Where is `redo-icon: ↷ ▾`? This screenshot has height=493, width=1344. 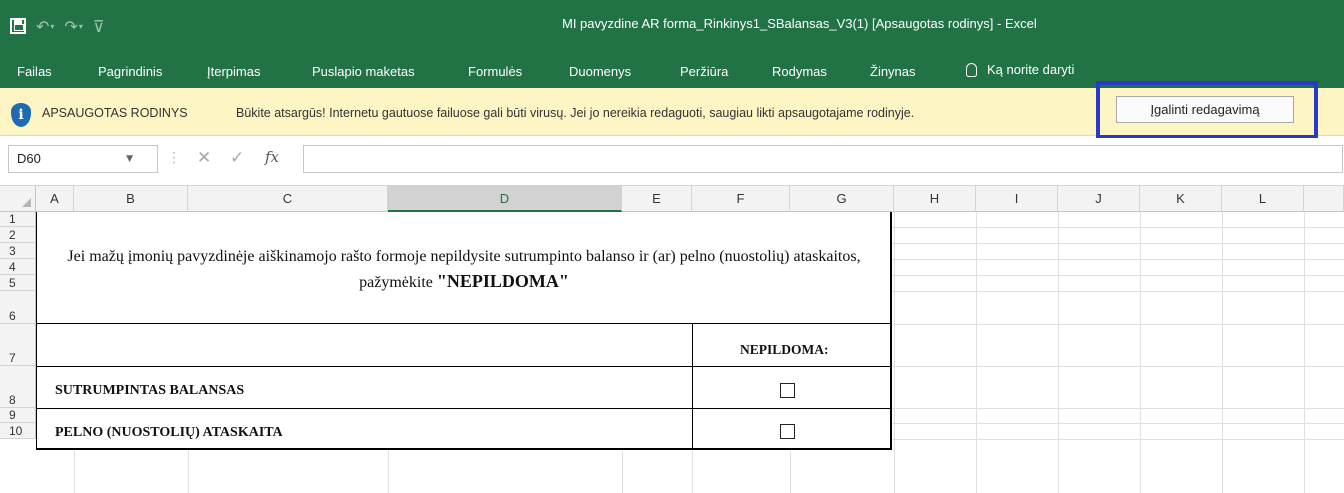
redo-icon: ↷ ▾ is located at coordinates (73, 26).